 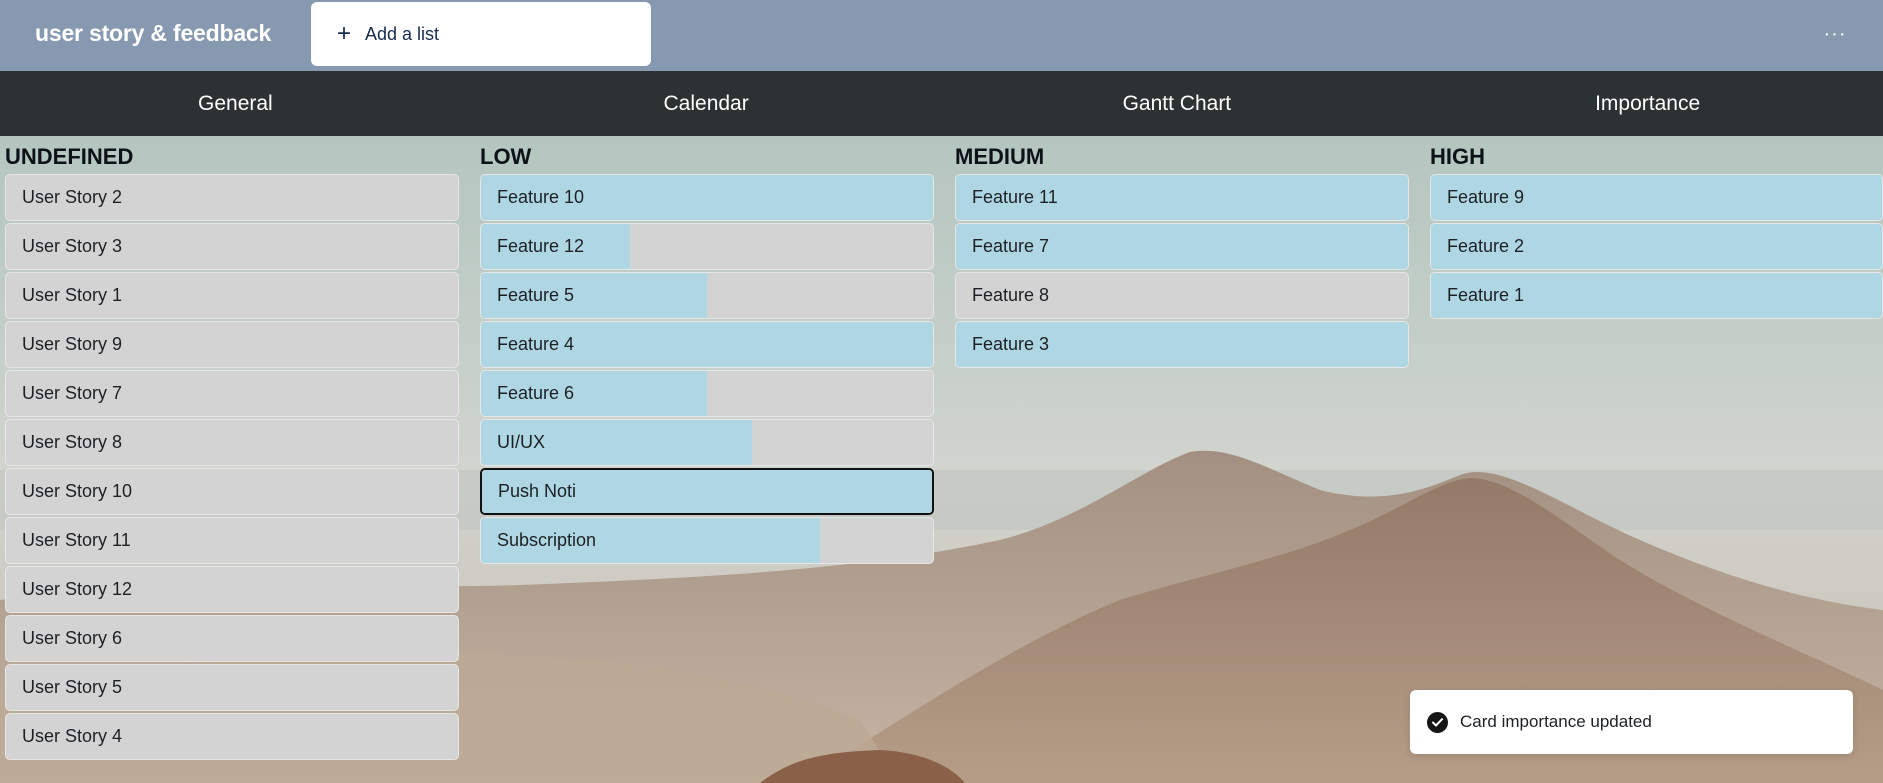 I want to click on list-title: LOW, so click(x=506, y=156).